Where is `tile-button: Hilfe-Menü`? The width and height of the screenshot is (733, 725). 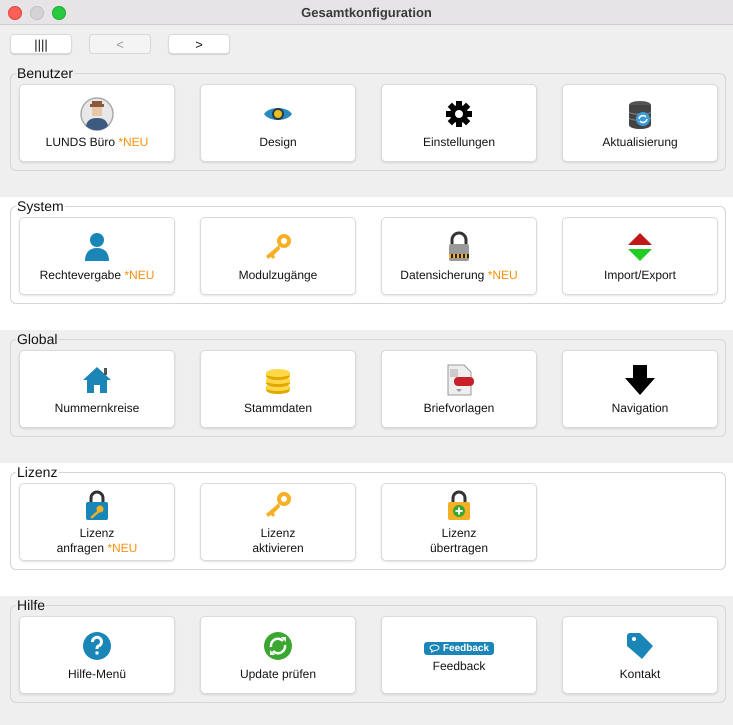 tile-button: Hilfe-Menü is located at coordinates (97, 655).